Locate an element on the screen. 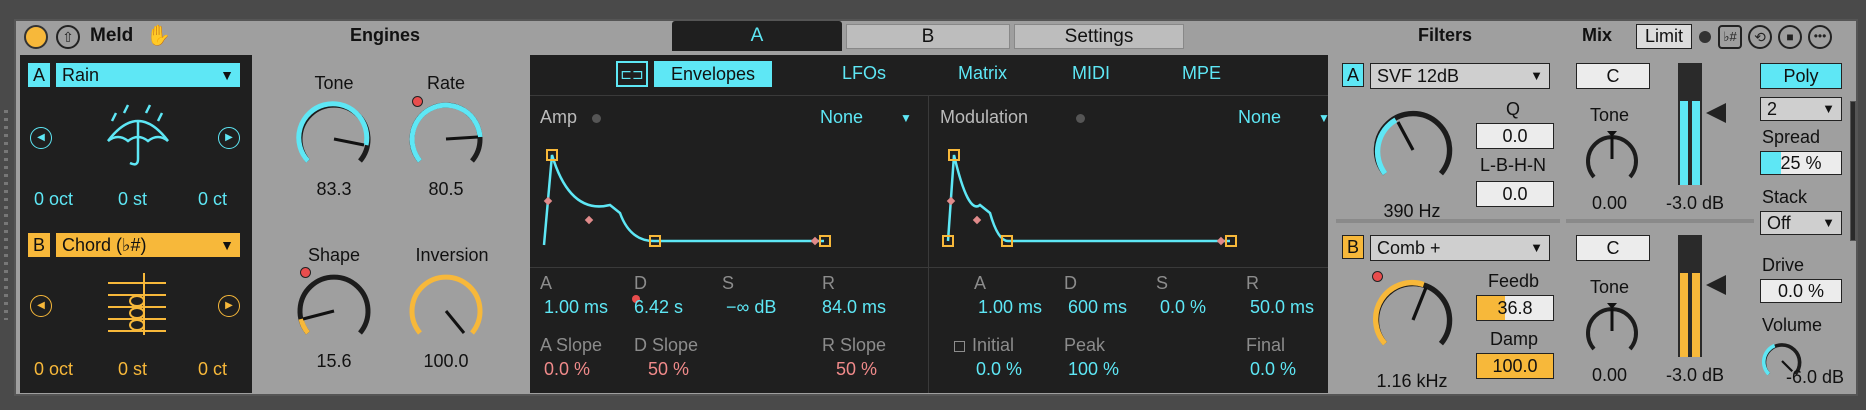  amp-r-value: 84.0 ms is located at coordinates (854, 307).